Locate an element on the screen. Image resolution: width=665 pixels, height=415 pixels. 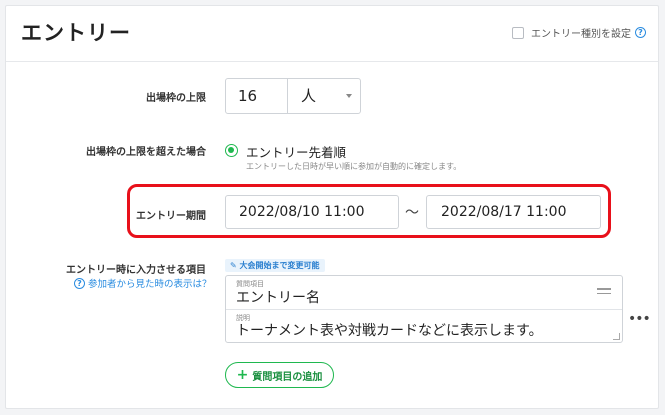
description-input: トーナメント表や対戦カードなどに表示します。 is located at coordinates (389, 330).